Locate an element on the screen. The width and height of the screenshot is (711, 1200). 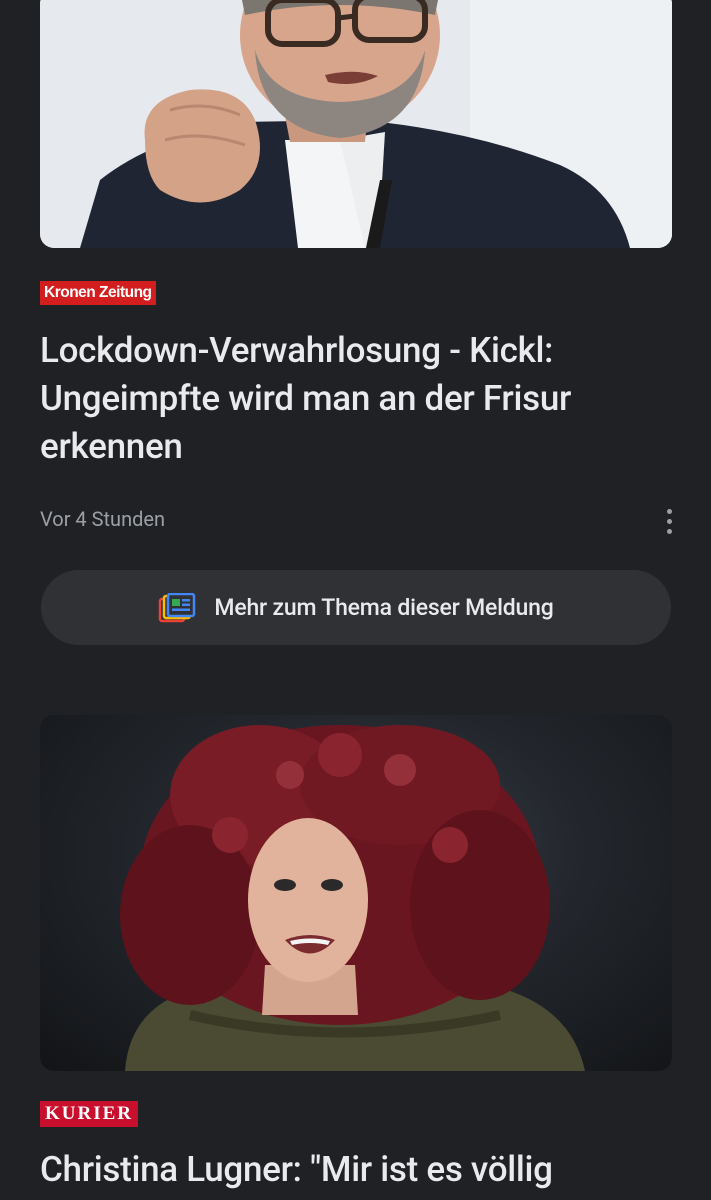
article-timestamp: Vor 4 Stunden is located at coordinates (103, 519).